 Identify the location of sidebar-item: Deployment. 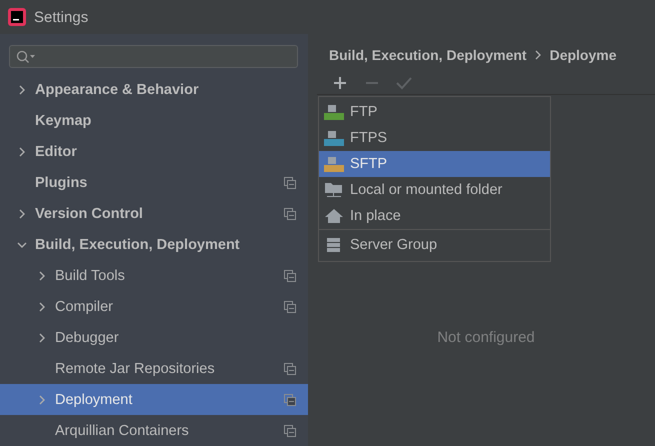
(154, 399).